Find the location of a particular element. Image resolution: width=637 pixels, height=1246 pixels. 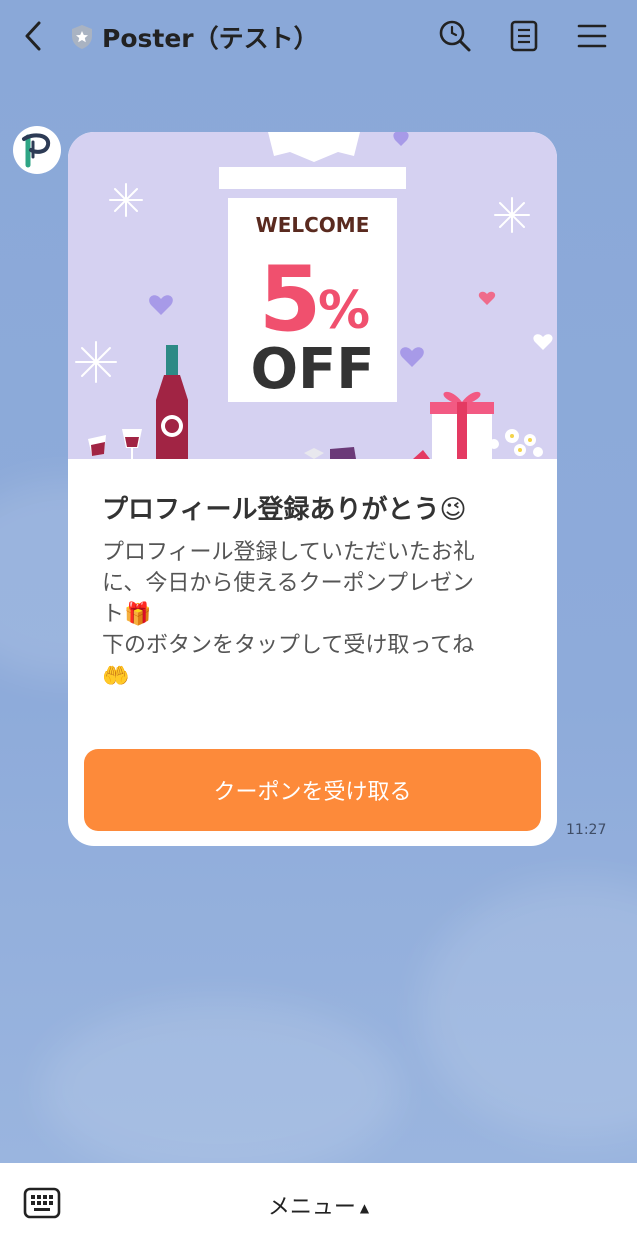

main-menu-button is located at coordinates (592, 36).